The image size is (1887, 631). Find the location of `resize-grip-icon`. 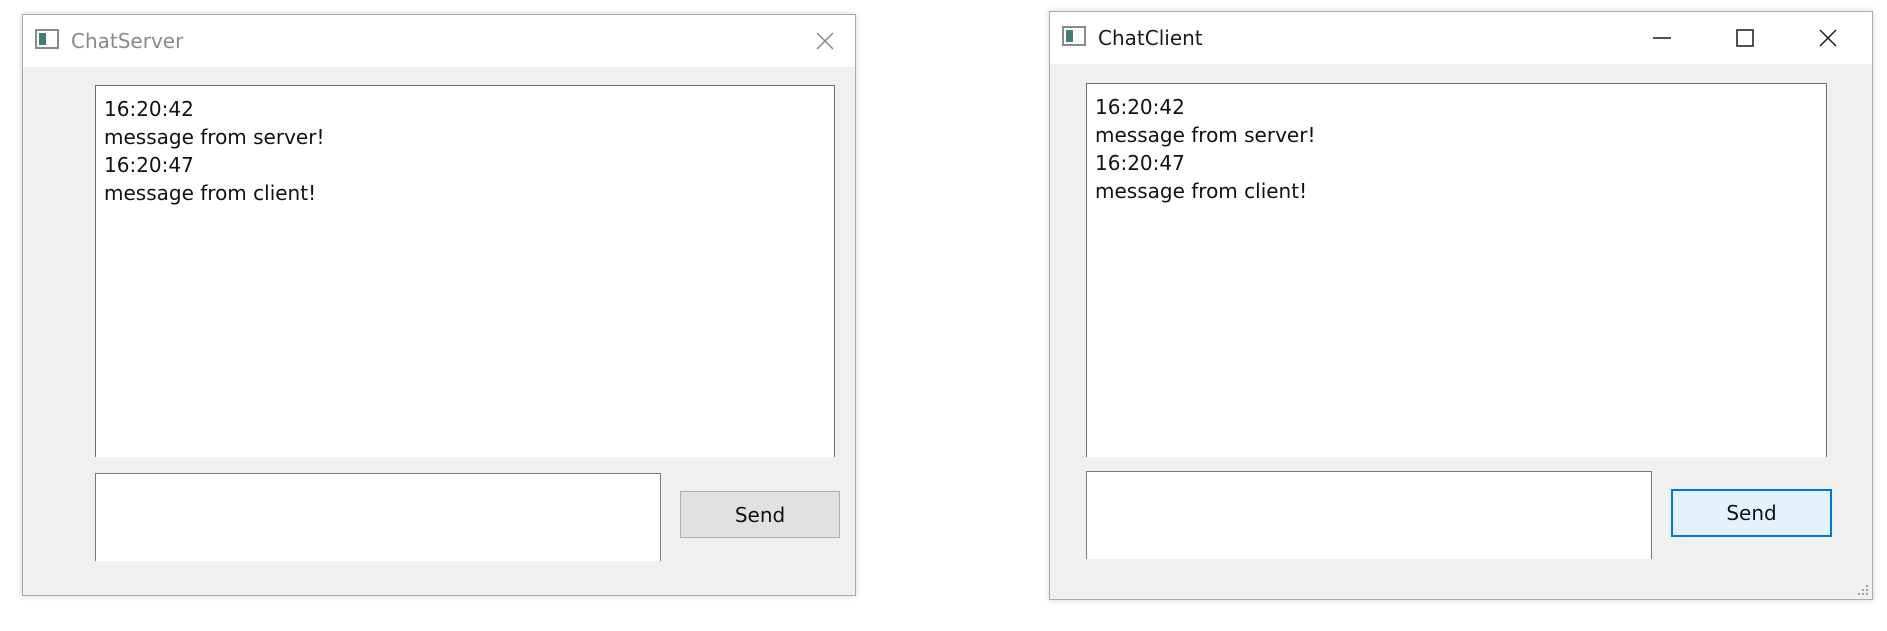

resize-grip-icon is located at coordinates (1863, 590).